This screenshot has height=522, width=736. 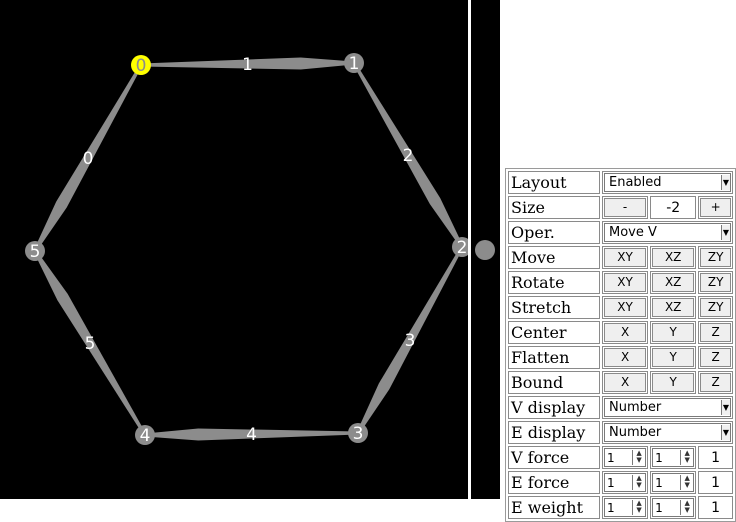 I want to click on vdisplay-select: Number ▼, so click(x=667, y=407).